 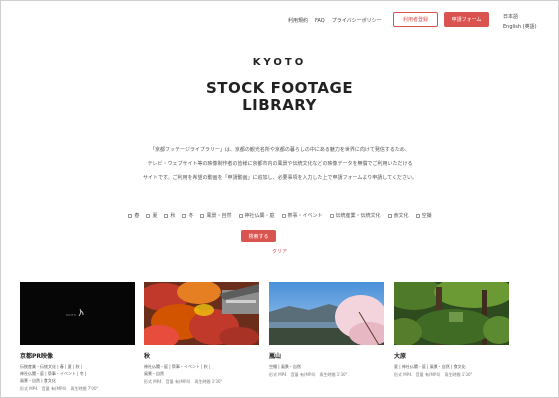 I want to click on category-label: 空撮, so click(x=426, y=216).